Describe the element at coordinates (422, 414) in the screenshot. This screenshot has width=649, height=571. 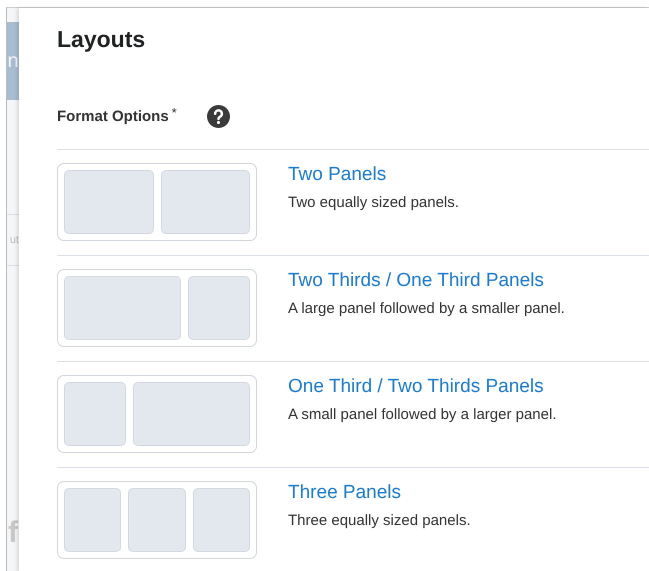
I see `layout-description: A small panel followed by a larger panel.` at that location.